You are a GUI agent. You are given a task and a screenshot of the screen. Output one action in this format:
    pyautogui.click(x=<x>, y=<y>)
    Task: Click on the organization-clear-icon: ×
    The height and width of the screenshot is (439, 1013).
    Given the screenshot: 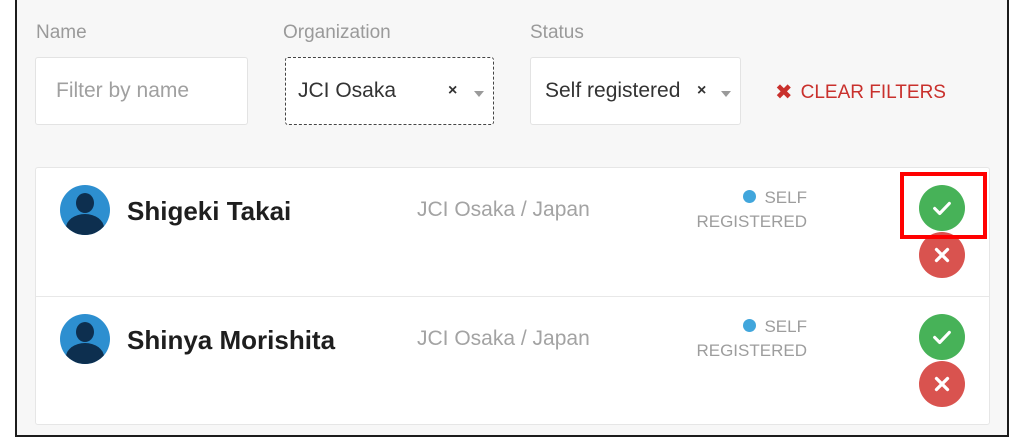 What is the action you would take?
    pyautogui.click(x=452, y=91)
    